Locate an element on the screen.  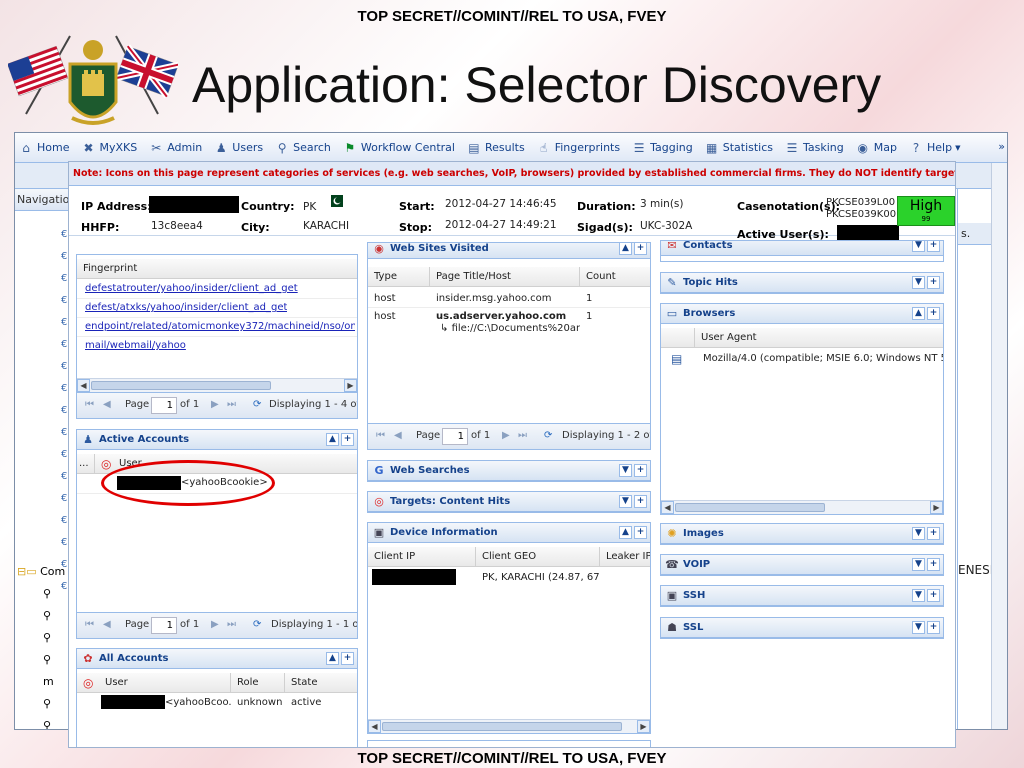
voip-panel: ☎ VOIP ▼ + is located at coordinates (802, 565).